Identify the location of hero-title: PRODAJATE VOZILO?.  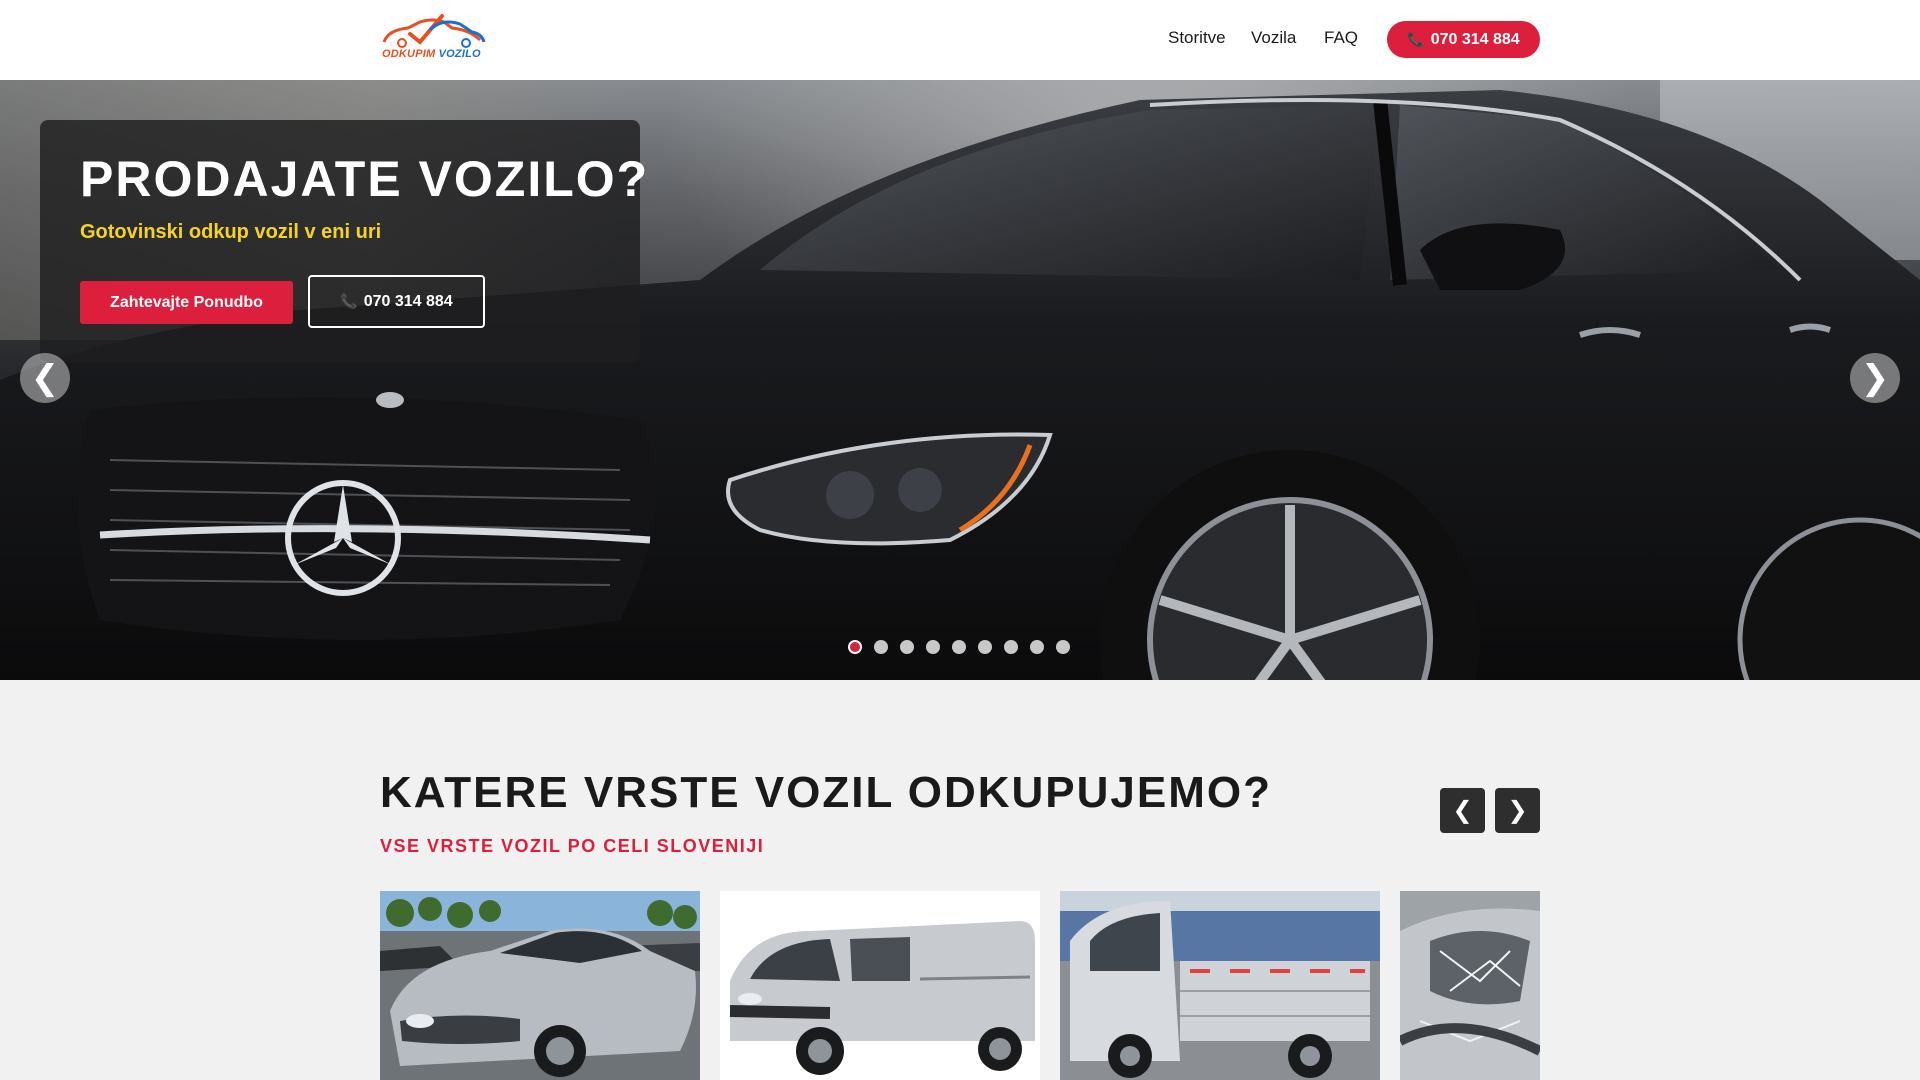
(365, 179).